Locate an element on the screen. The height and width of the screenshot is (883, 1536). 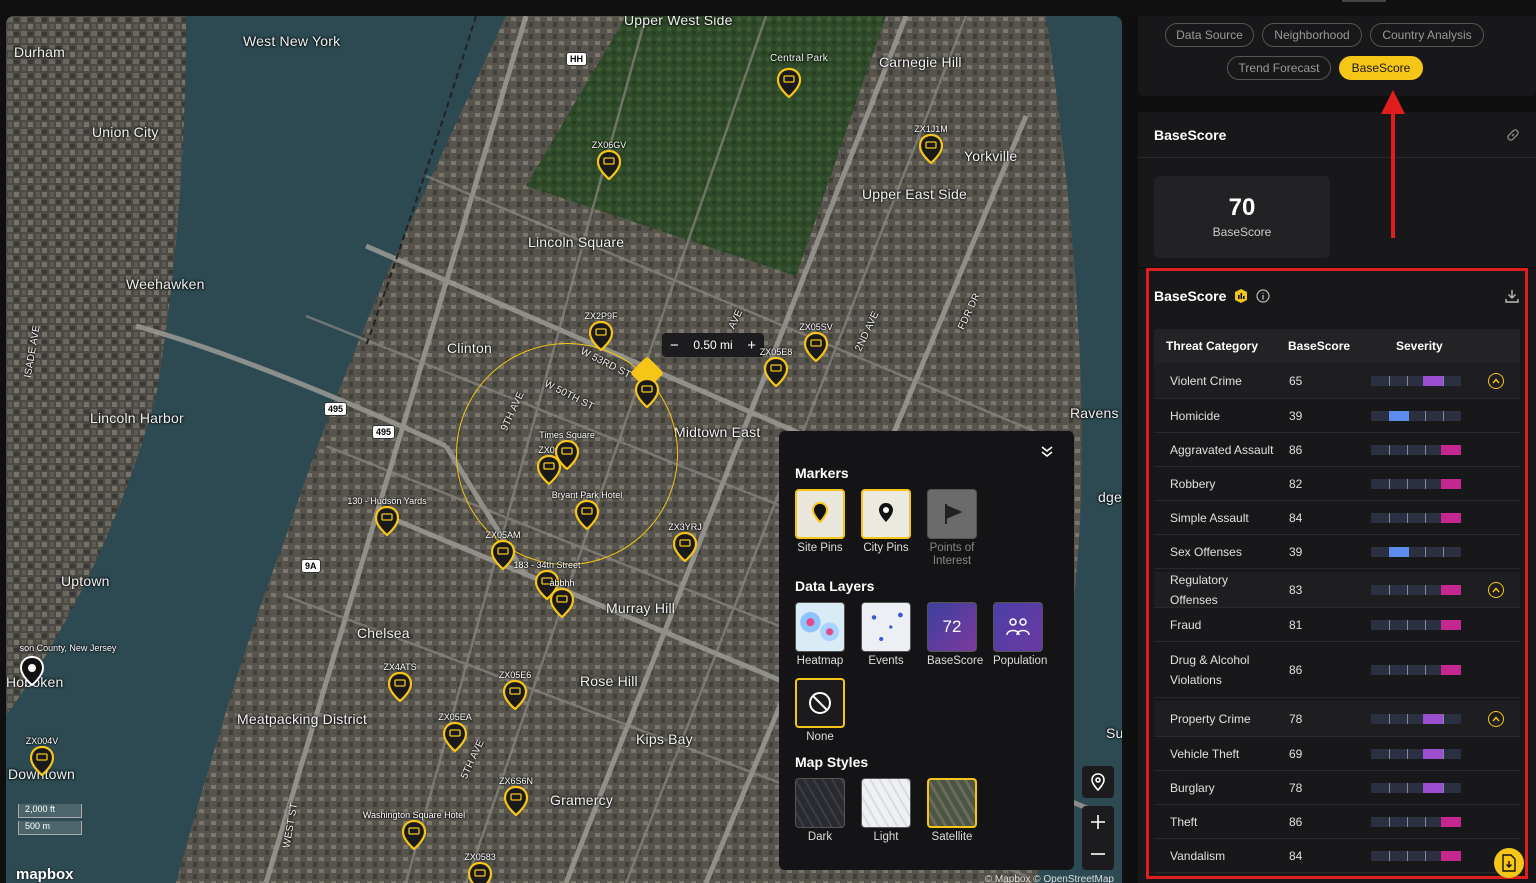
map-label: Upper East Side is located at coordinates (914, 194).